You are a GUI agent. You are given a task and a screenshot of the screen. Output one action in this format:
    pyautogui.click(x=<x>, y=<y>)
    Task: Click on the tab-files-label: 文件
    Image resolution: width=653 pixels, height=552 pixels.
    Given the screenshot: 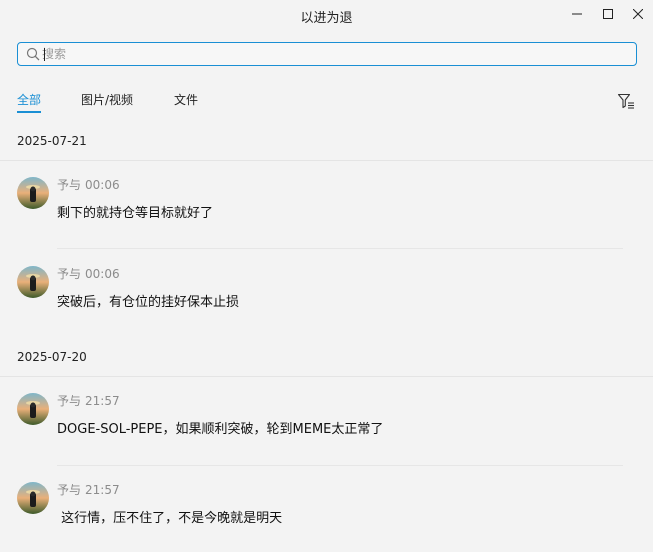 What is the action you would take?
    pyautogui.click(x=186, y=100)
    